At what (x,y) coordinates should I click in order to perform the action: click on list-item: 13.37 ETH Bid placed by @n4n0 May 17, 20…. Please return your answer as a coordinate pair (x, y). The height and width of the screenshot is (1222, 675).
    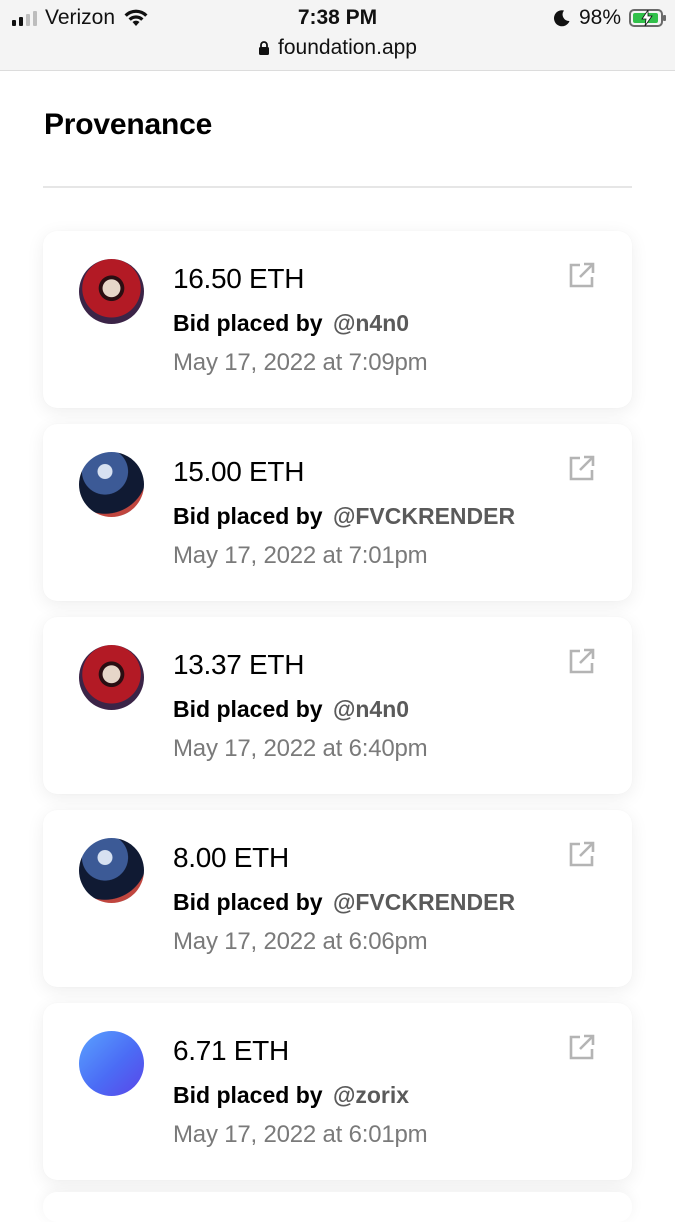
    Looking at the image, I should click on (337, 705).